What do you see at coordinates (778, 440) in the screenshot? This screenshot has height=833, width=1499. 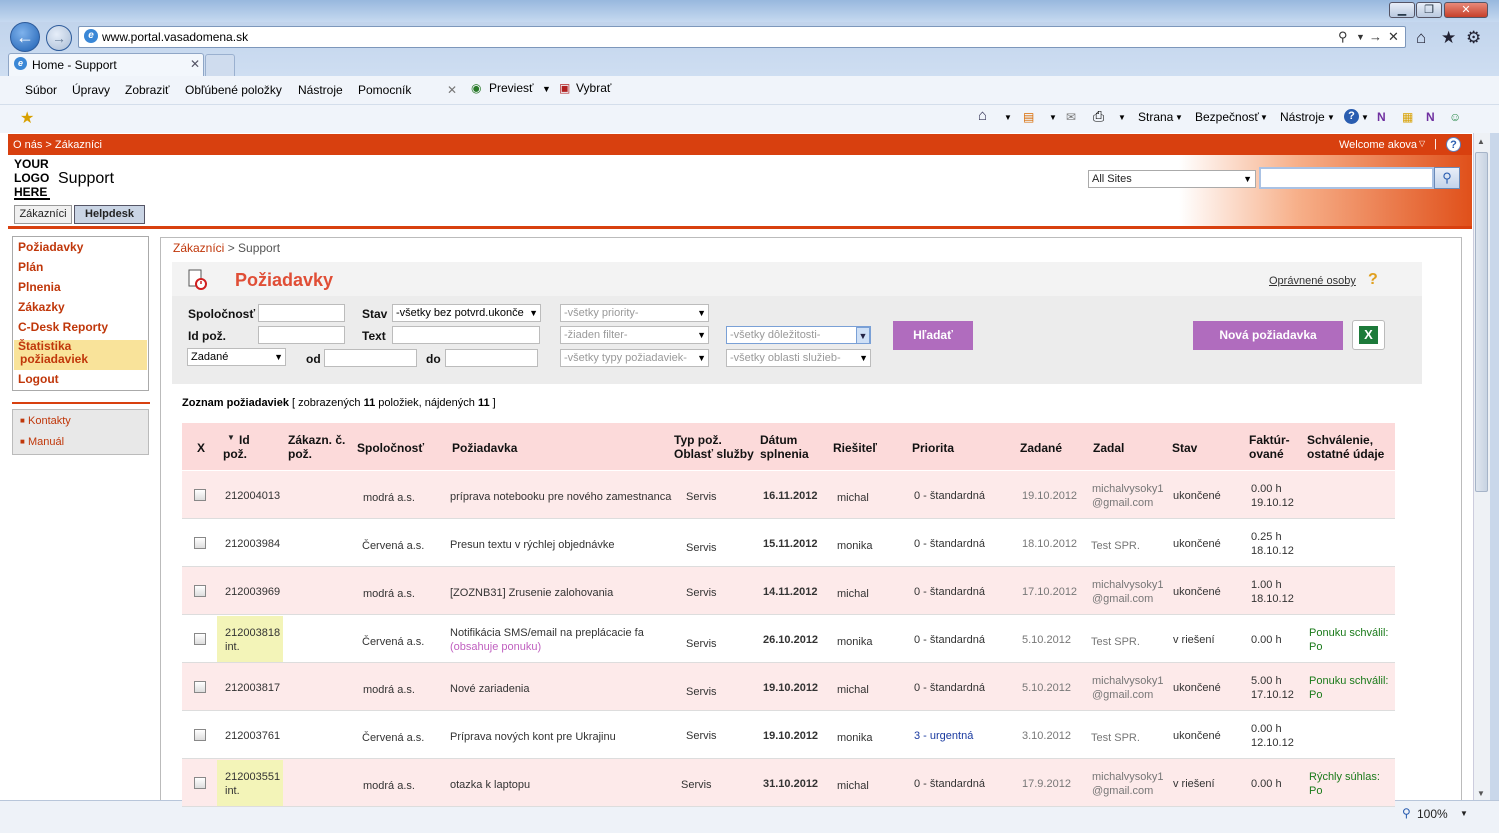 I see `col-datum: Dátum` at bounding box center [778, 440].